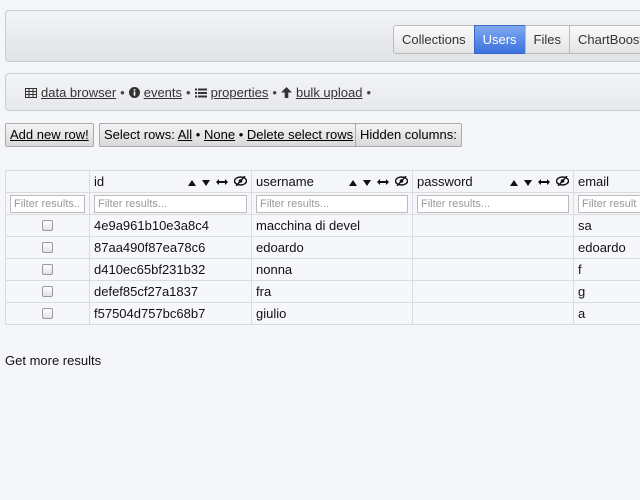 This screenshot has height=500, width=640. I want to click on filter-input-password, so click(493, 203).